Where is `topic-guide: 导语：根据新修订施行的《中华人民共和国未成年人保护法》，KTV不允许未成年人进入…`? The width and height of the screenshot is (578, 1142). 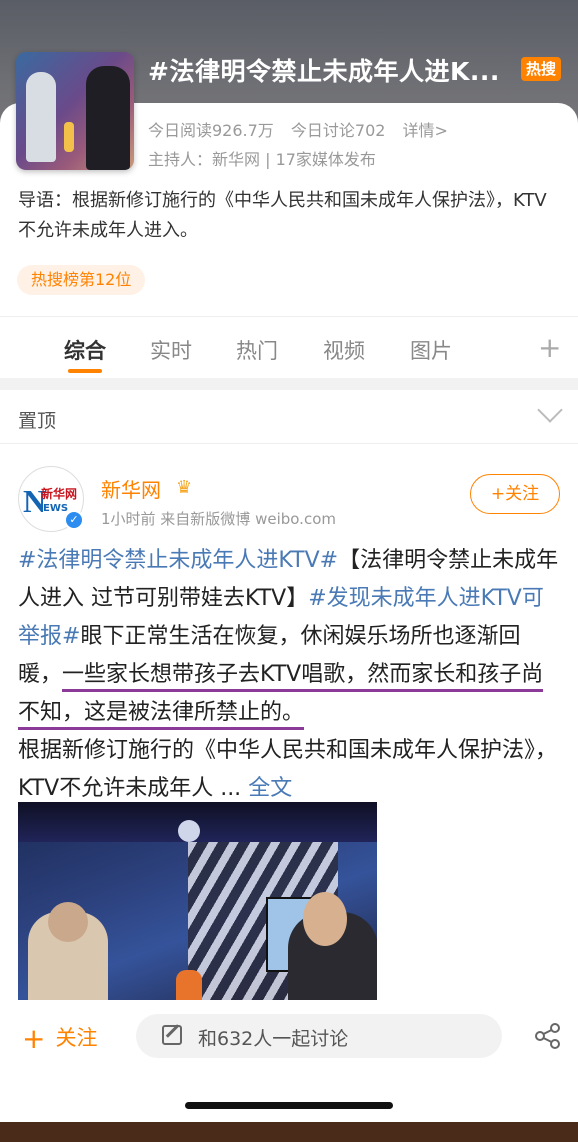 topic-guide: 导语：根据新修订施行的《中华人民共和国未成年人保护法》，KTV不允许未成年人进入… is located at coordinates (282, 215).